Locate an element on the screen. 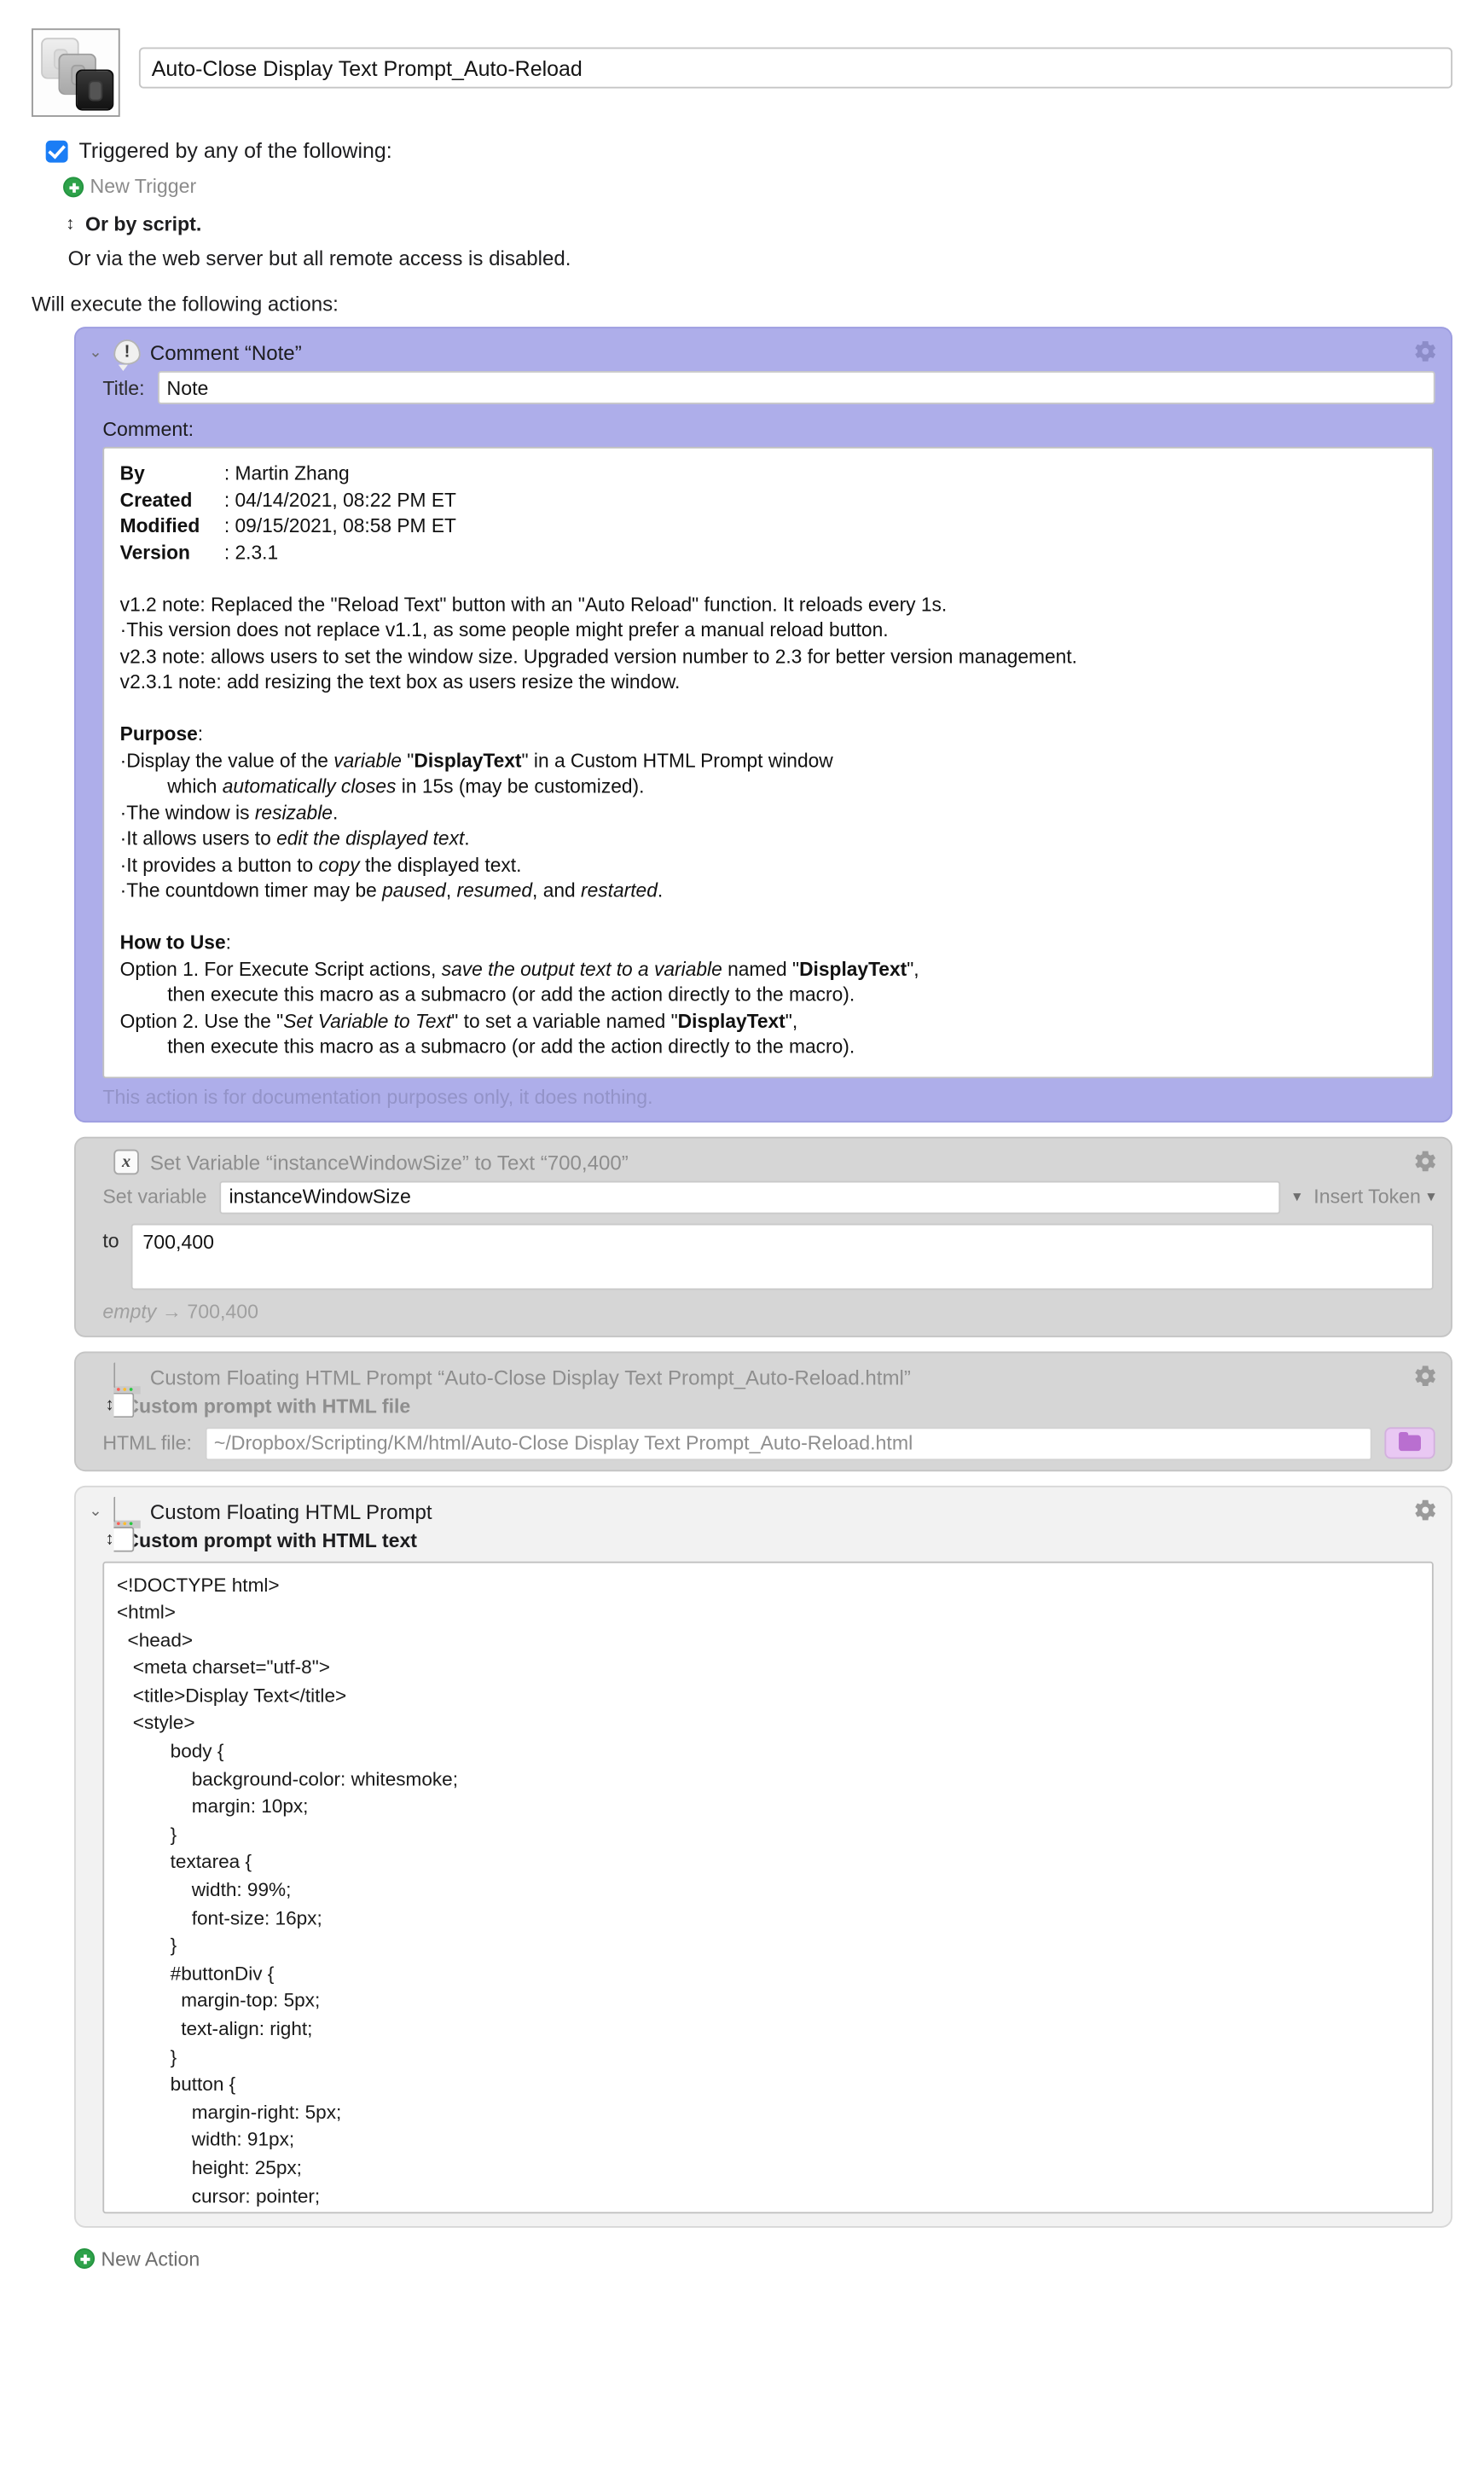  folder-icon is located at coordinates (1410, 1441).